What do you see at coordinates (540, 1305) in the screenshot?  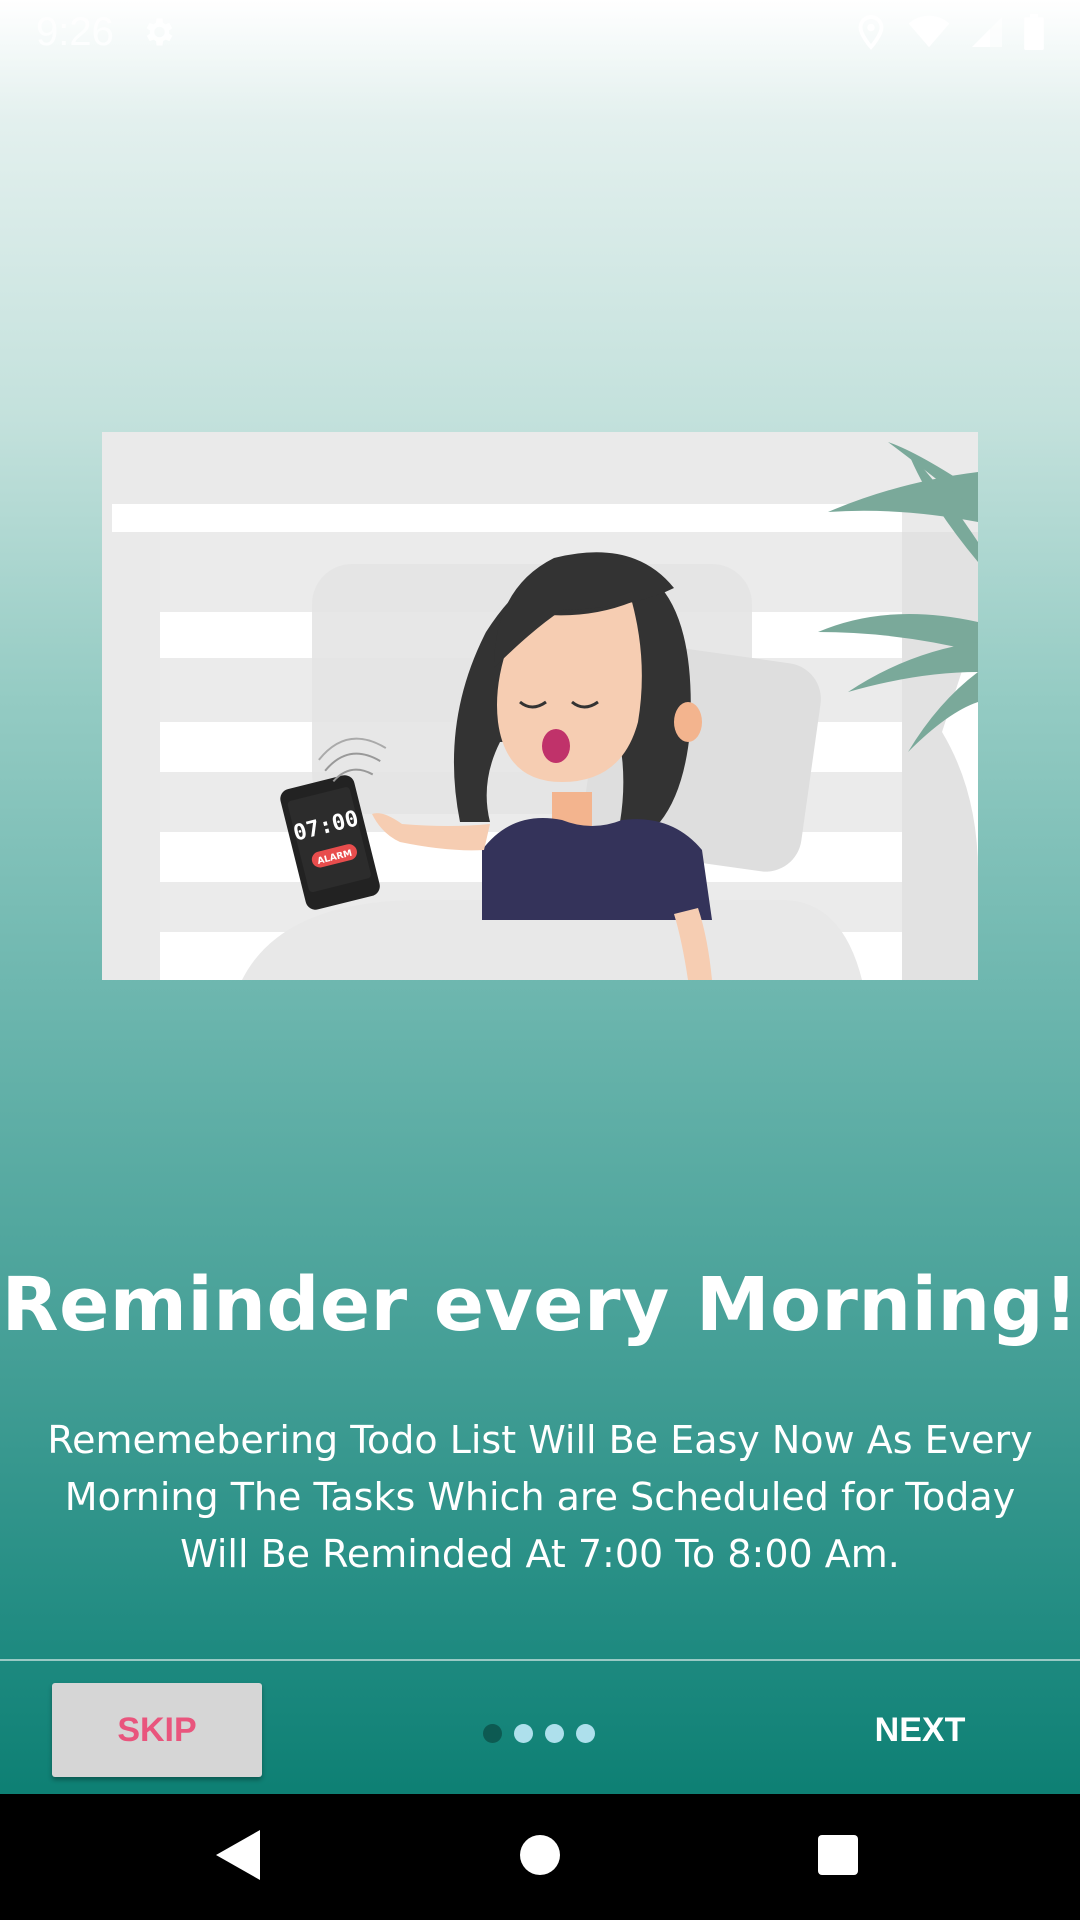 I see `onboarding-title: Reminder every Morning!` at bounding box center [540, 1305].